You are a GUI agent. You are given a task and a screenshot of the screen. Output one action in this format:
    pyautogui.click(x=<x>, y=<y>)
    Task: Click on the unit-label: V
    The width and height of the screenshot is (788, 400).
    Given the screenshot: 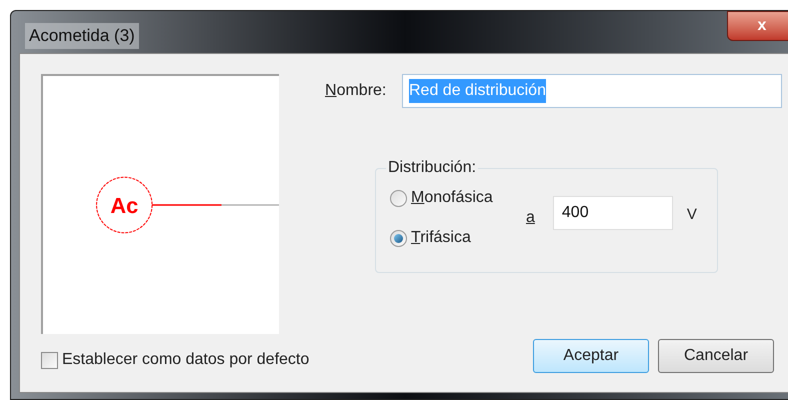 What is the action you would take?
    pyautogui.click(x=691, y=214)
    